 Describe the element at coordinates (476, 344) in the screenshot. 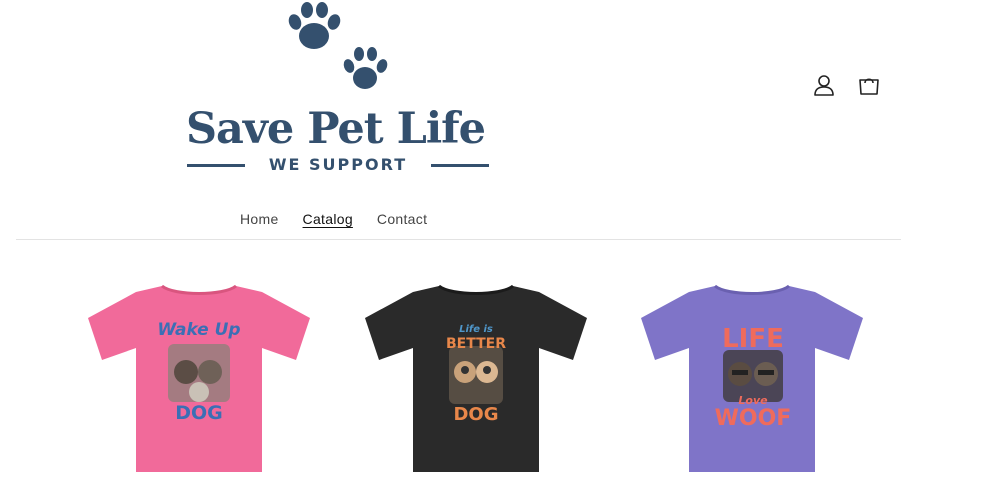

I see `print-line: BETTER` at that location.